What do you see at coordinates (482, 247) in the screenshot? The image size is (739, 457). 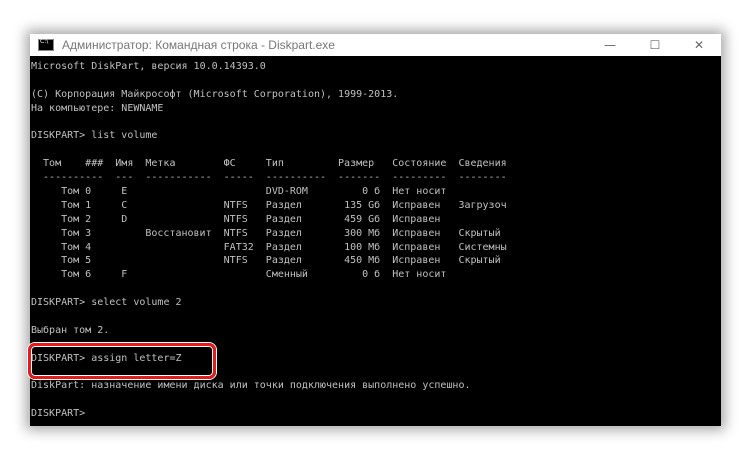 I see `table-cell: Системны` at bounding box center [482, 247].